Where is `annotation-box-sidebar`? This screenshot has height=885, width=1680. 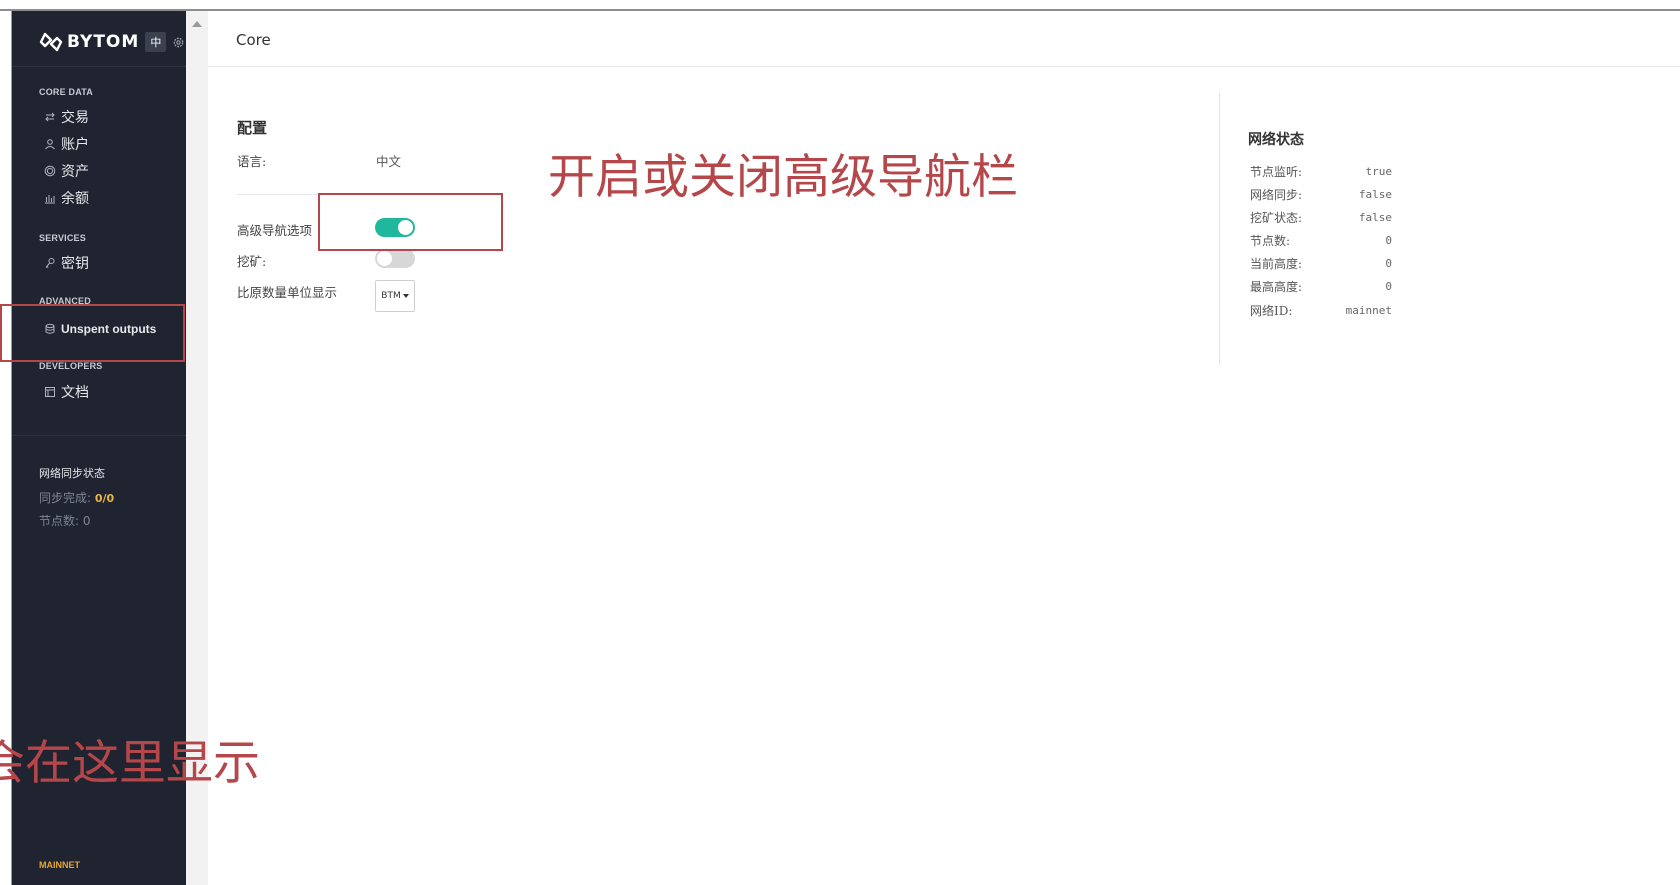 annotation-box-sidebar is located at coordinates (92, 333).